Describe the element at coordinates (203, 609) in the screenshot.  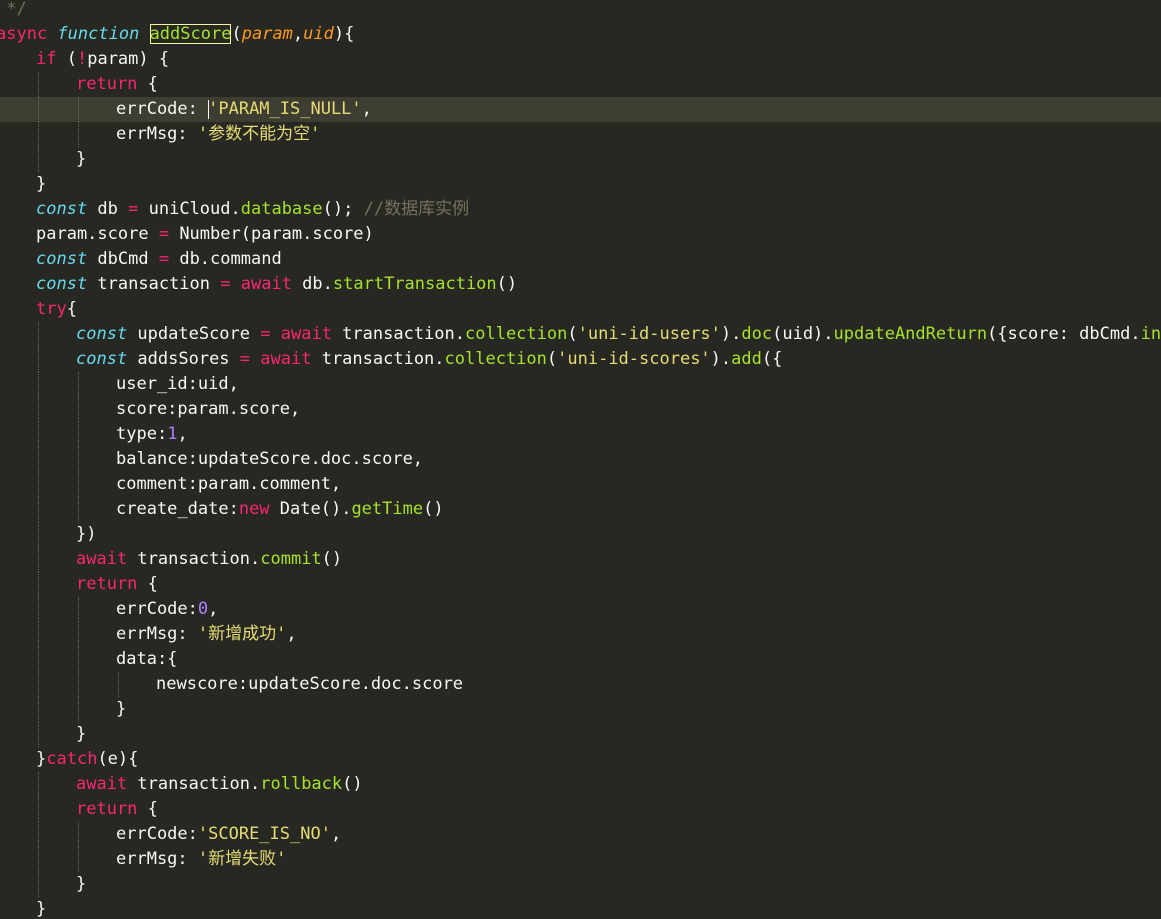
I see `code-token: 0` at that location.